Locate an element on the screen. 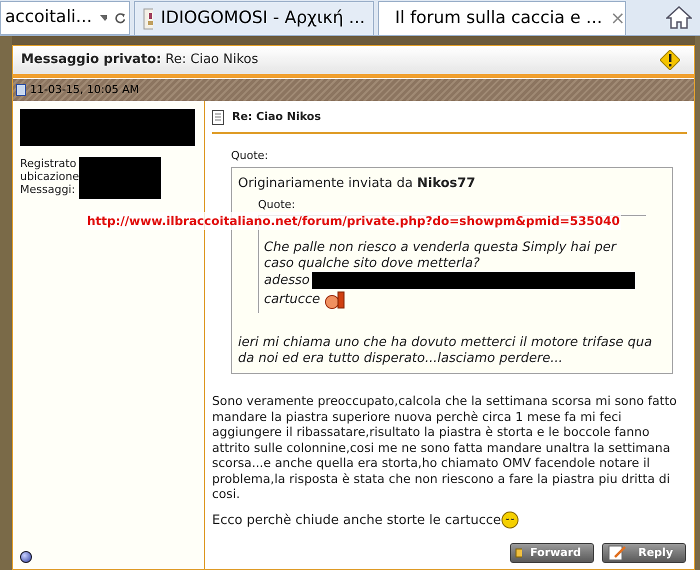  quote-author-line: Originariamente inviata da Nikos77 is located at coordinates (357, 184).